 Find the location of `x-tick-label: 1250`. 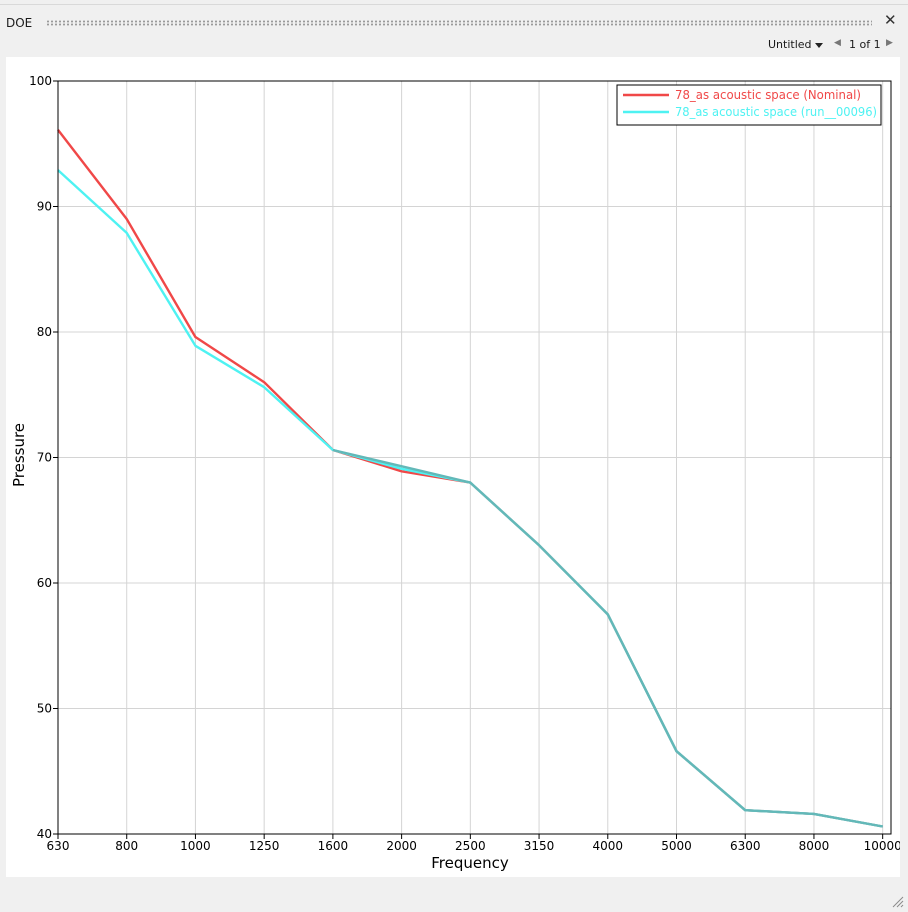

x-tick-label: 1250 is located at coordinates (264, 846).